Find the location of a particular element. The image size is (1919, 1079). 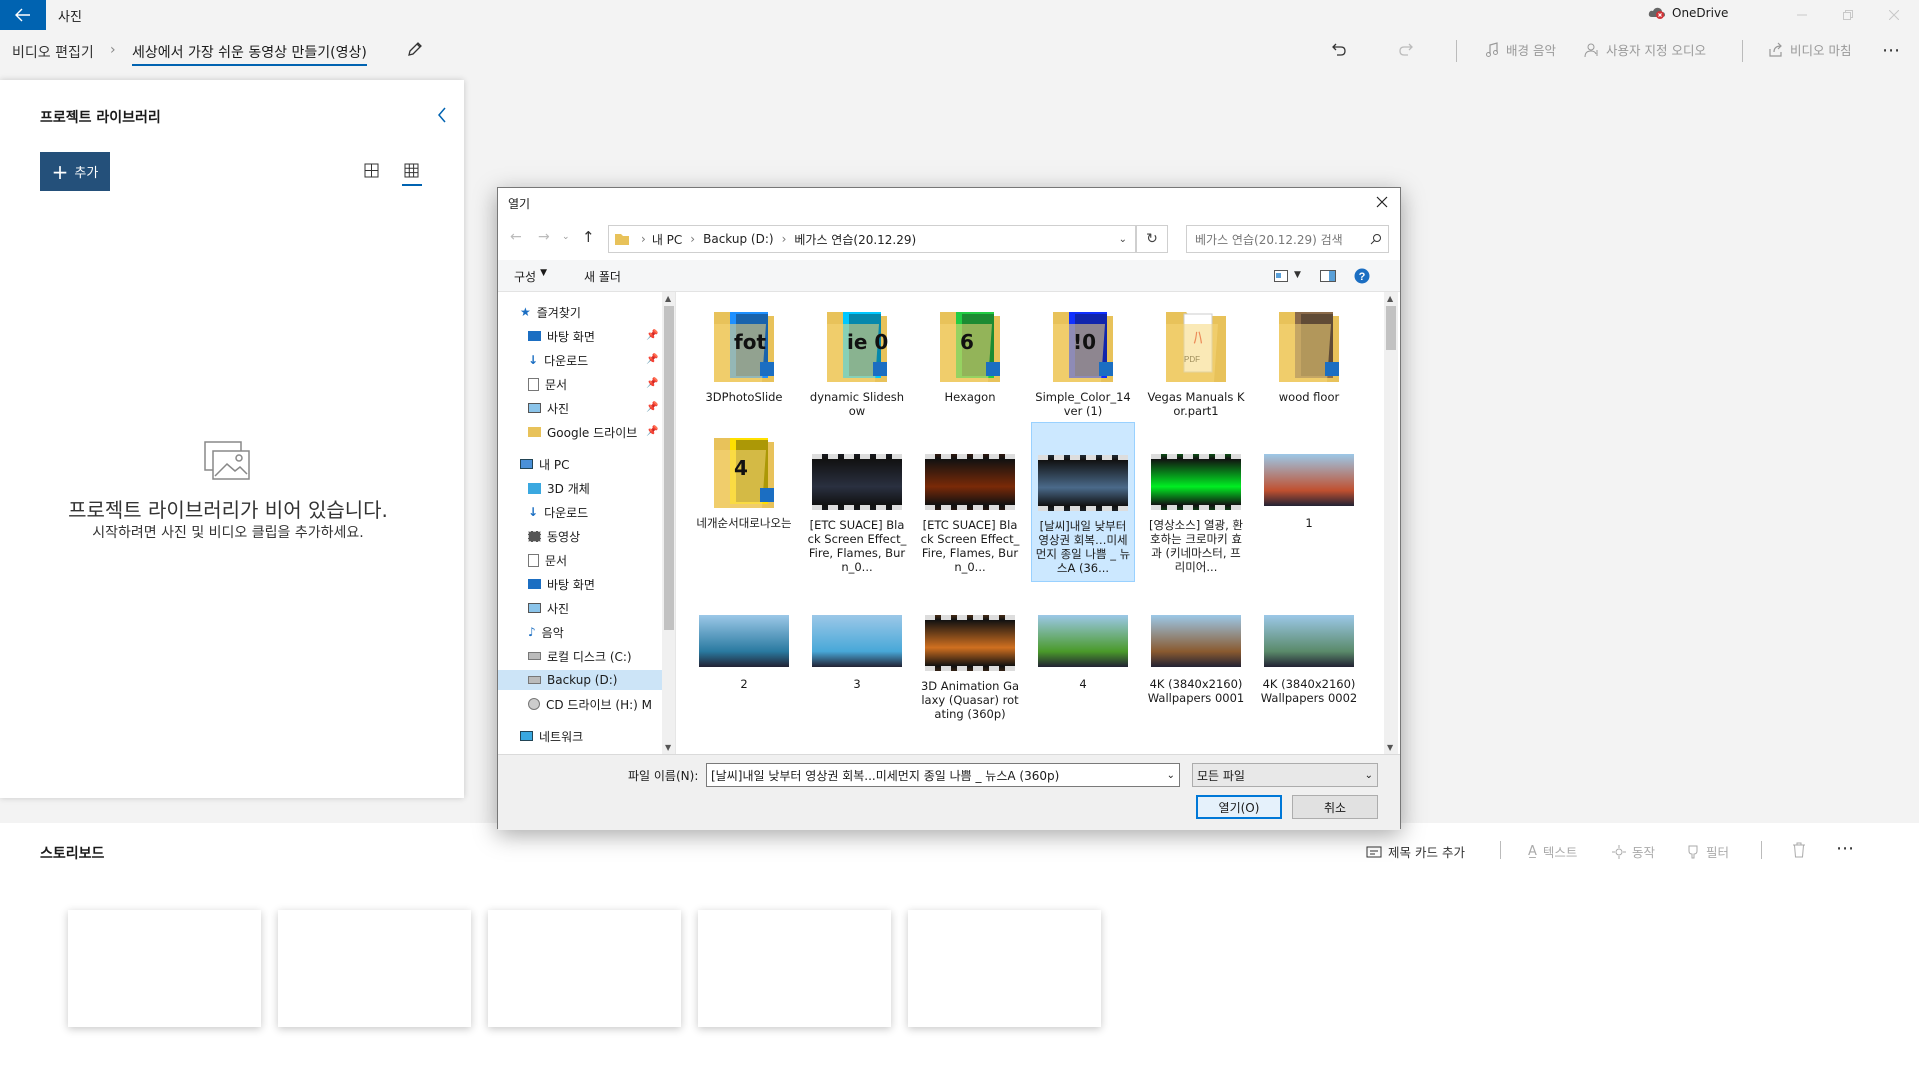

breadcrumb-chevron-icon: › is located at coordinates (113, 50).